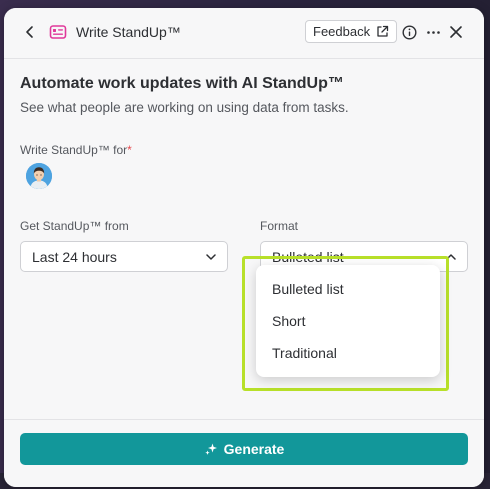  Describe the element at coordinates (124, 256) in the screenshot. I see `period-select: Last 24 hours` at that location.